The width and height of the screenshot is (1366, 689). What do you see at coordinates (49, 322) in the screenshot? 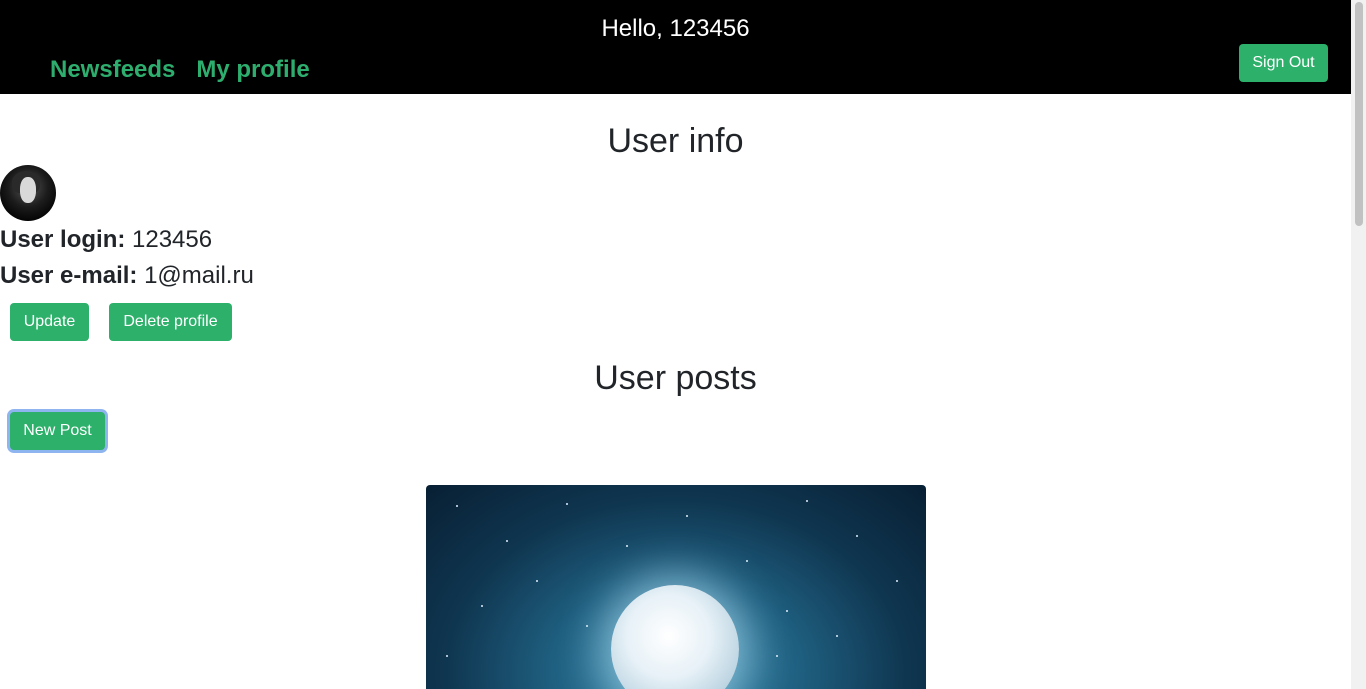
I see `update-button: Update` at bounding box center [49, 322].